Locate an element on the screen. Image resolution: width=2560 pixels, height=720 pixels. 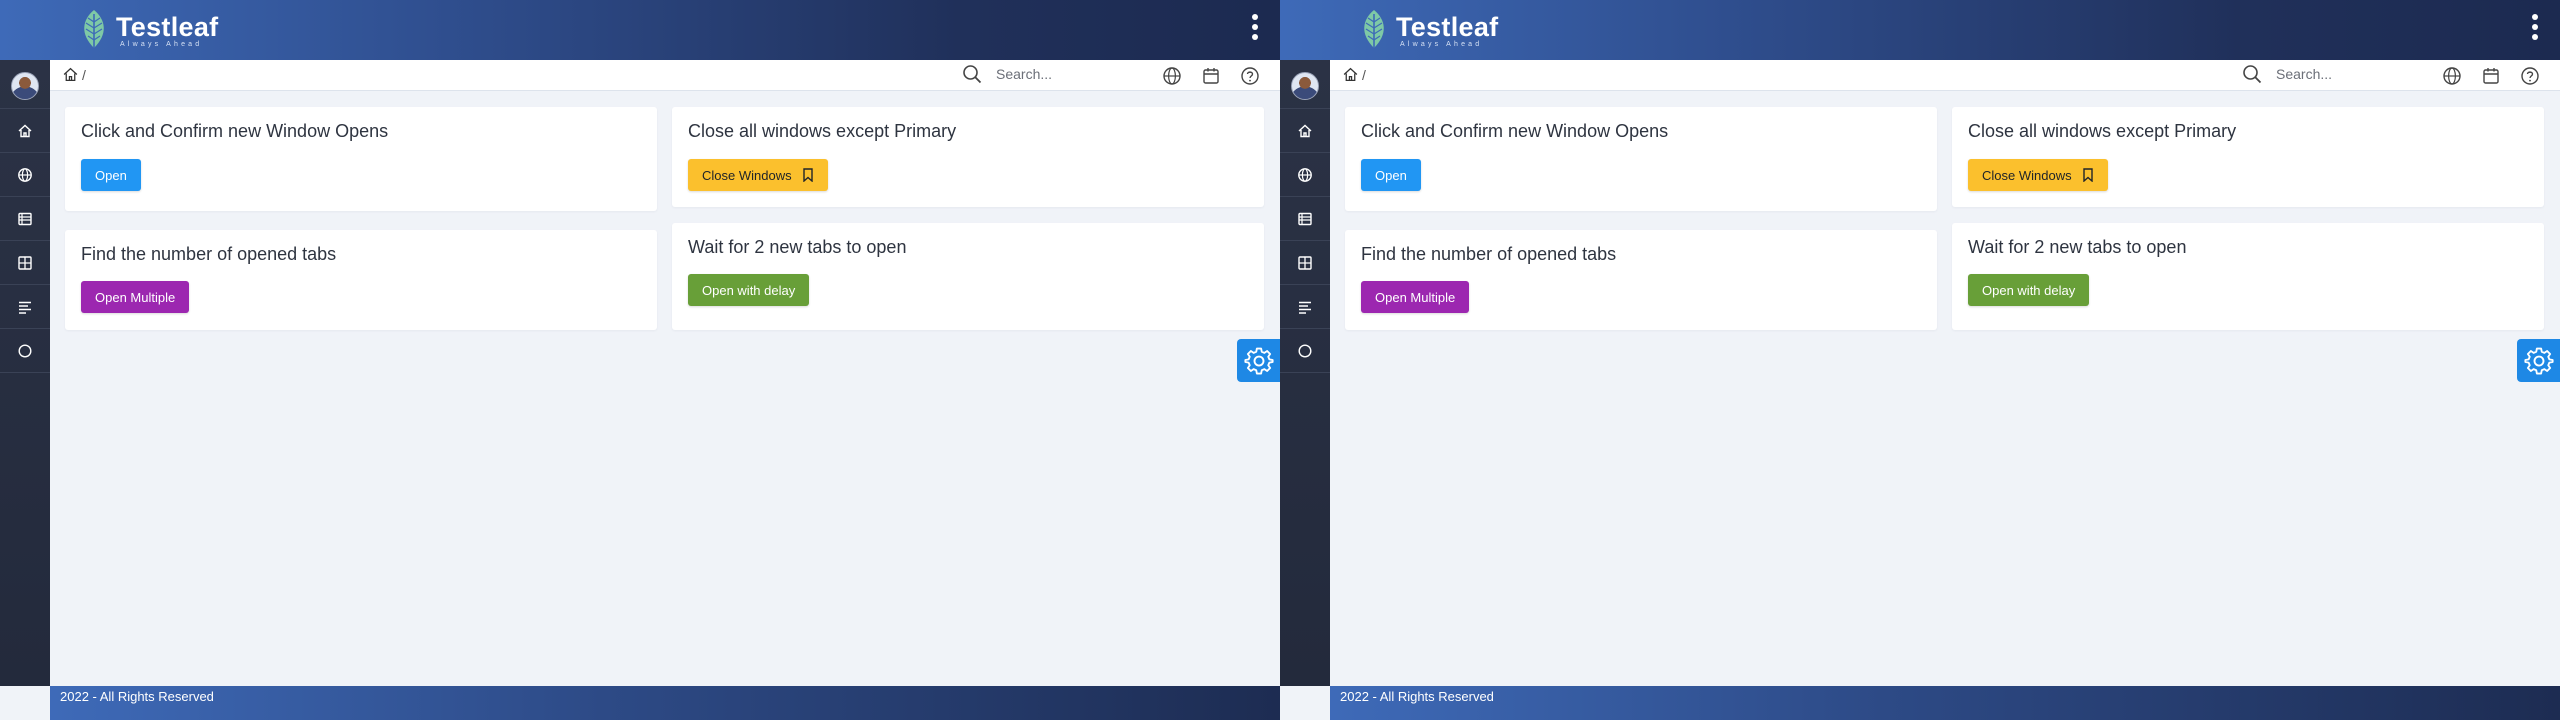
card-title: Find the number of opened tabs is located at coordinates (1489, 254).